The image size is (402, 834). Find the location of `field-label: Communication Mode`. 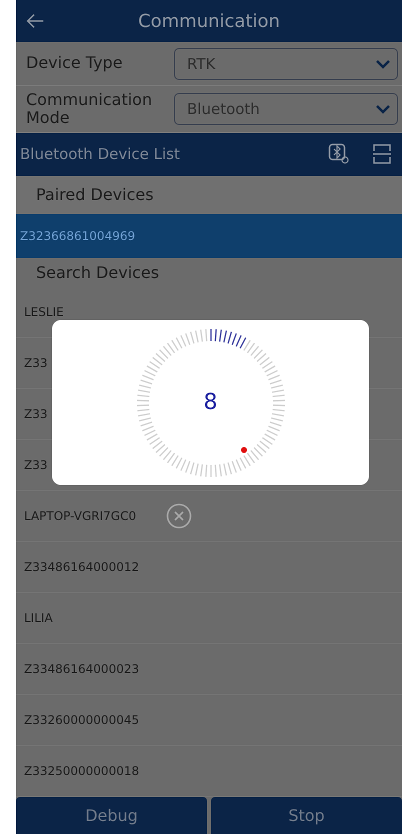

field-label: Communication Mode is located at coordinates (90, 109).